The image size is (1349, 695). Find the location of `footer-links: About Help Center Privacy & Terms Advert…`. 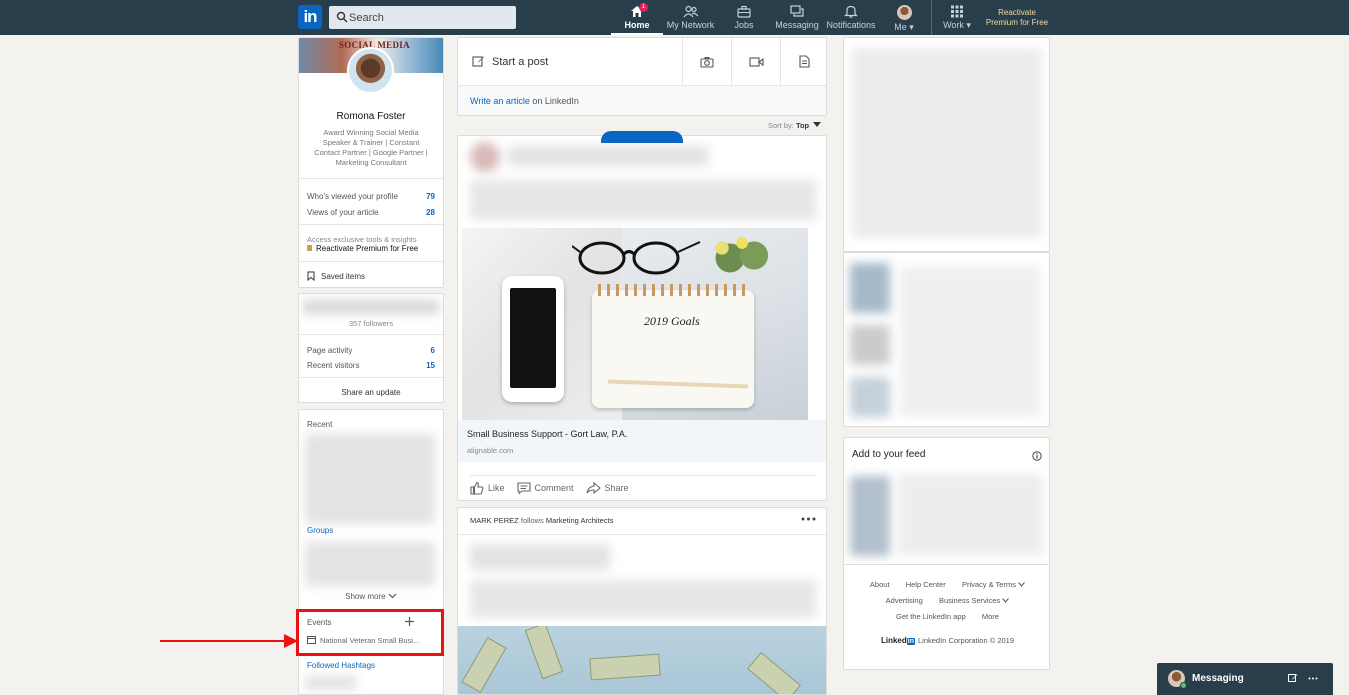

footer-links: About Help Center Privacy & Terms Advert… is located at coordinates (946, 617).